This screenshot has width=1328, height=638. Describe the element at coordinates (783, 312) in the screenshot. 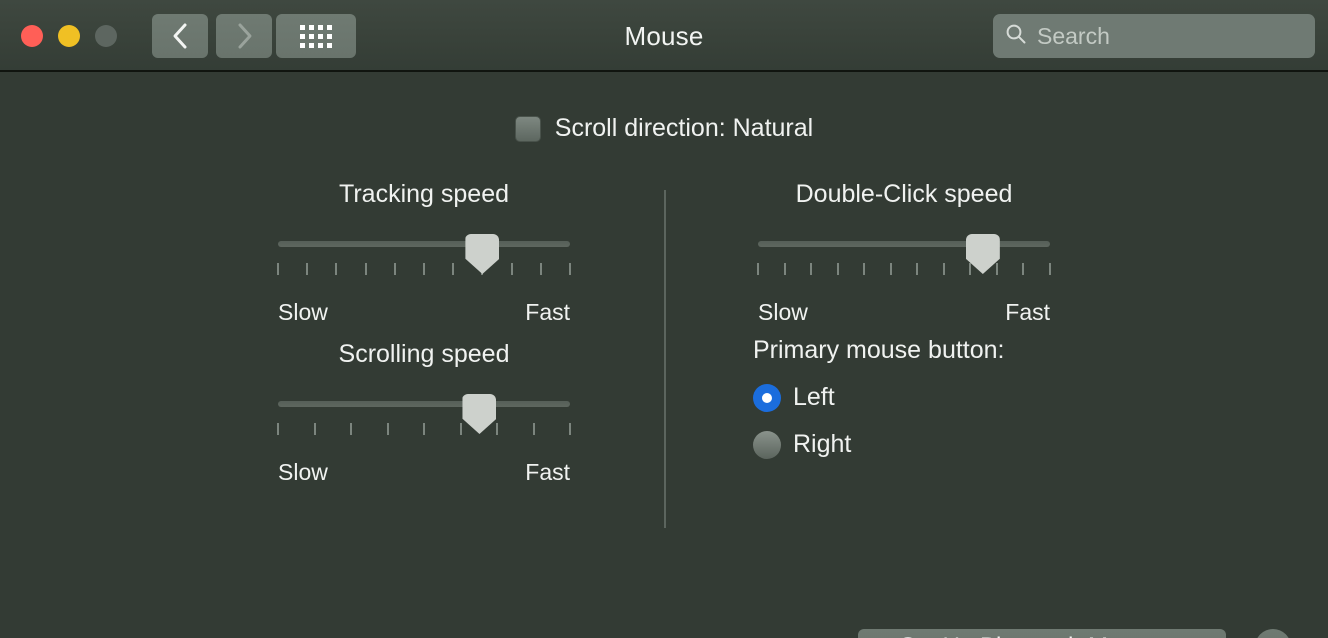

I see `double-click-speed-min-label: Slow` at that location.